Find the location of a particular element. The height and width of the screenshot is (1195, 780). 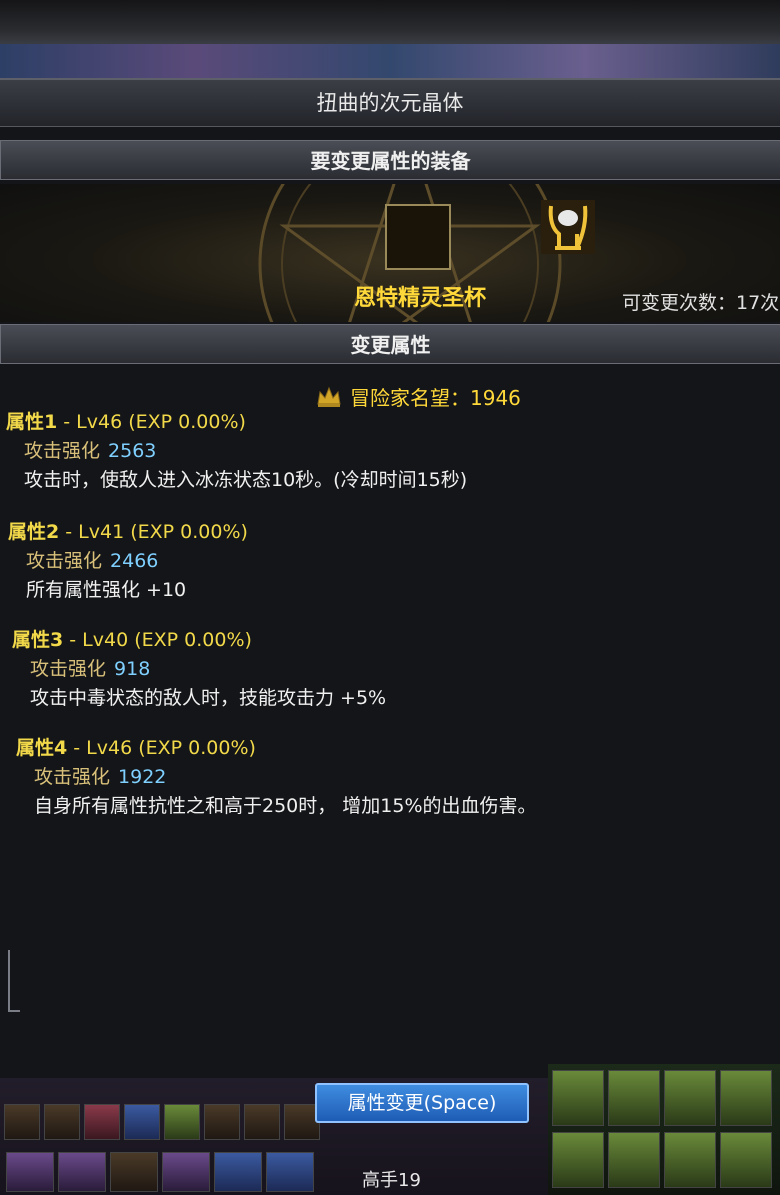

item-name: 恩特精灵圣杯 is located at coordinates (419, 298).